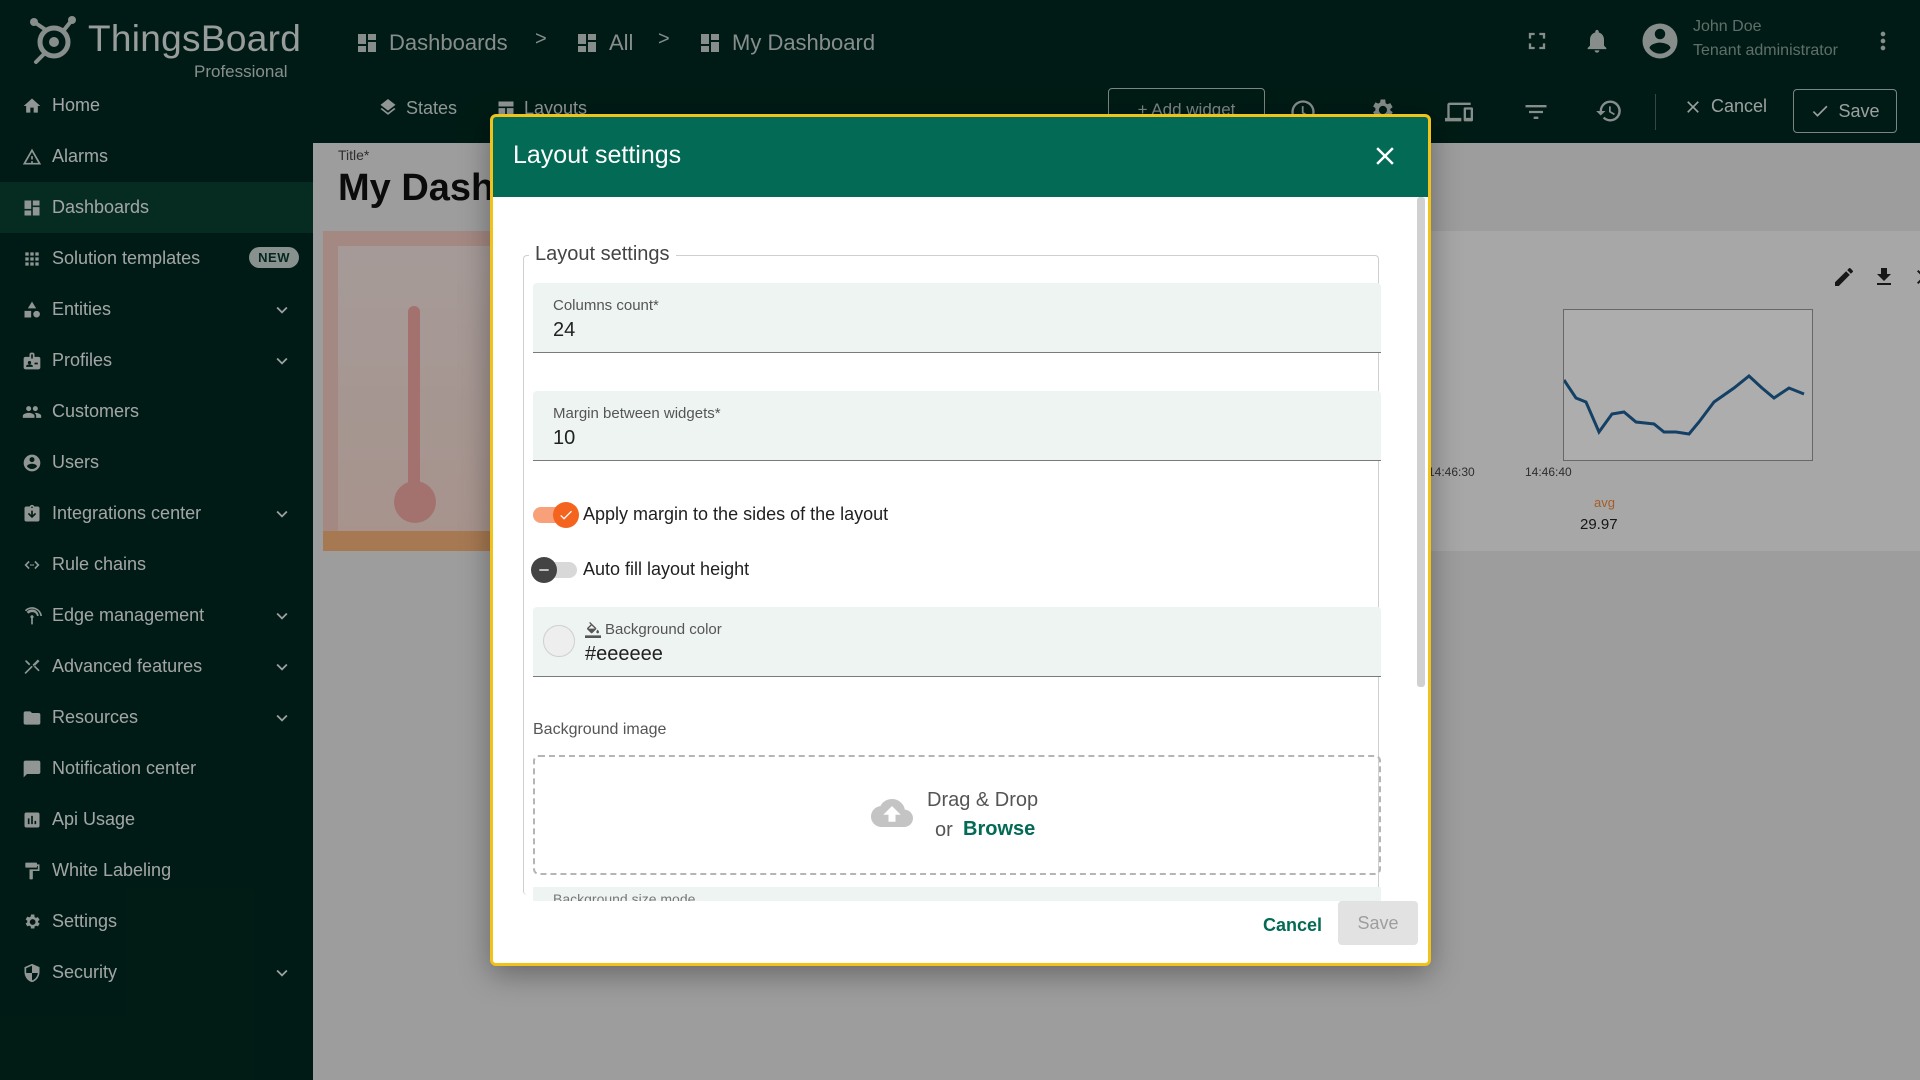 Image resolution: width=1920 pixels, height=1080 pixels. Describe the element at coordinates (944, 830) in the screenshot. I see `or-text: or` at that location.